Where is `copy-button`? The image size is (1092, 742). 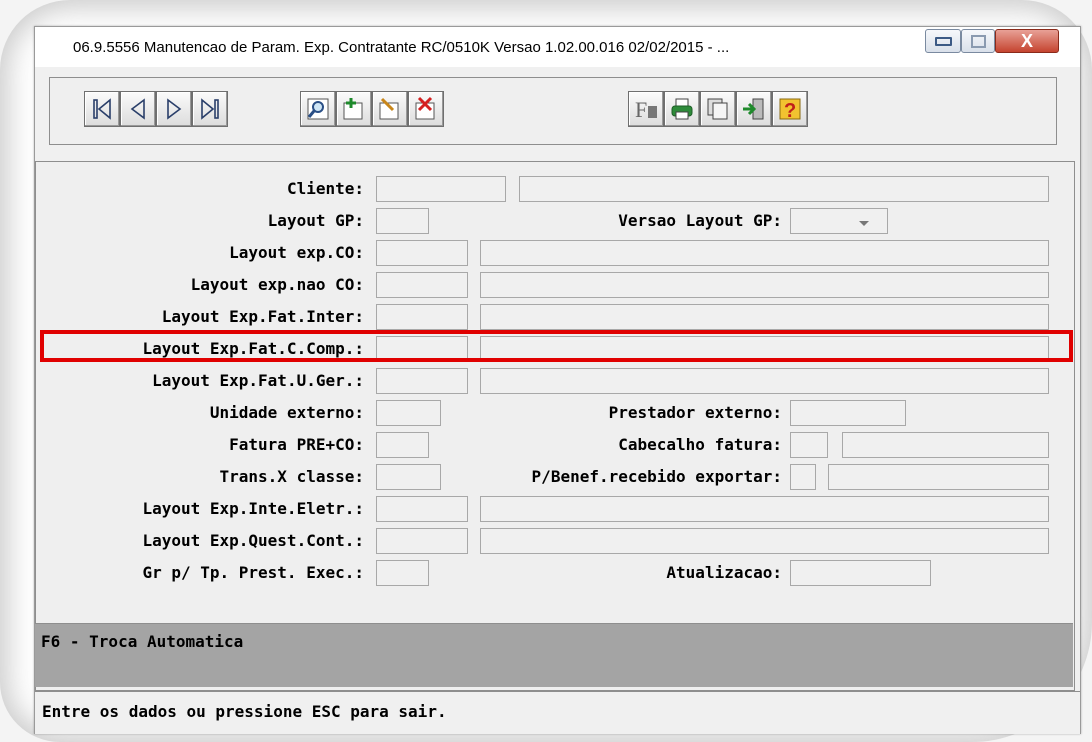
copy-button is located at coordinates (718, 109).